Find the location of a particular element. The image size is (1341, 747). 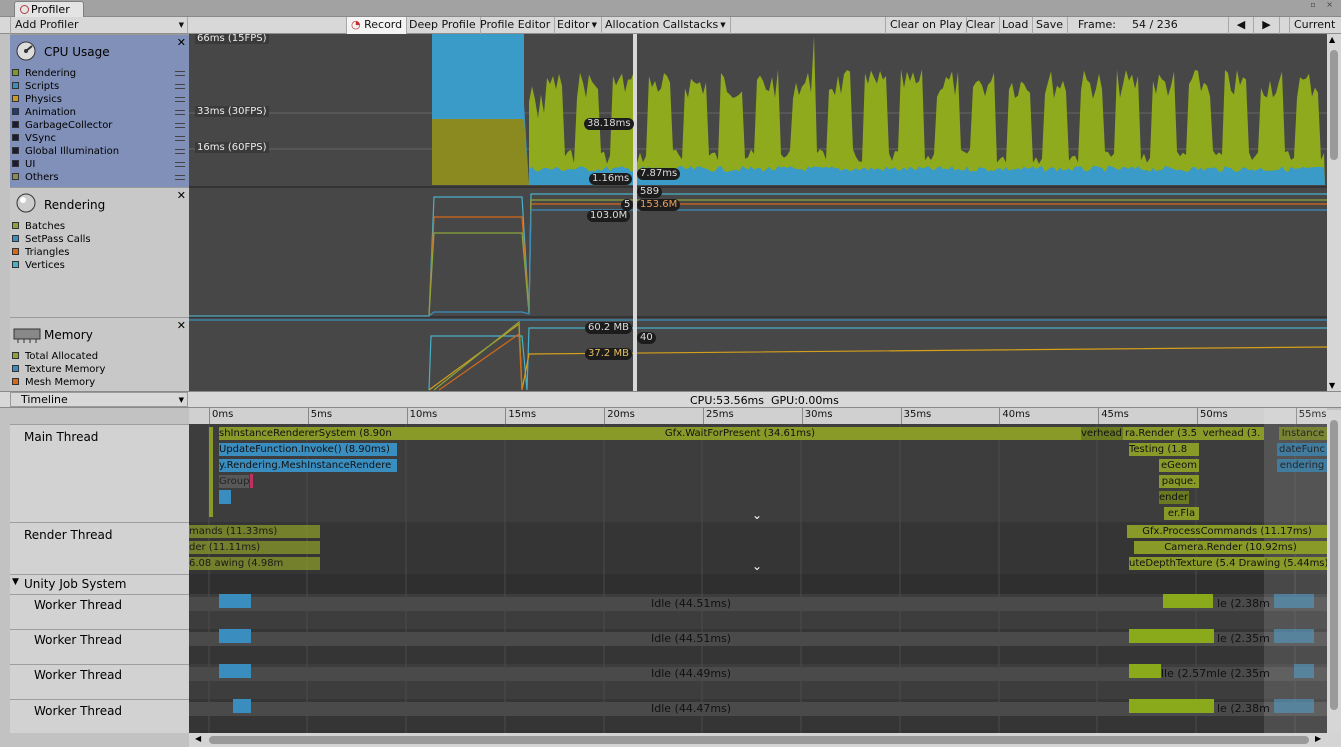

thread-render: Render Thread is located at coordinates (99, 548).